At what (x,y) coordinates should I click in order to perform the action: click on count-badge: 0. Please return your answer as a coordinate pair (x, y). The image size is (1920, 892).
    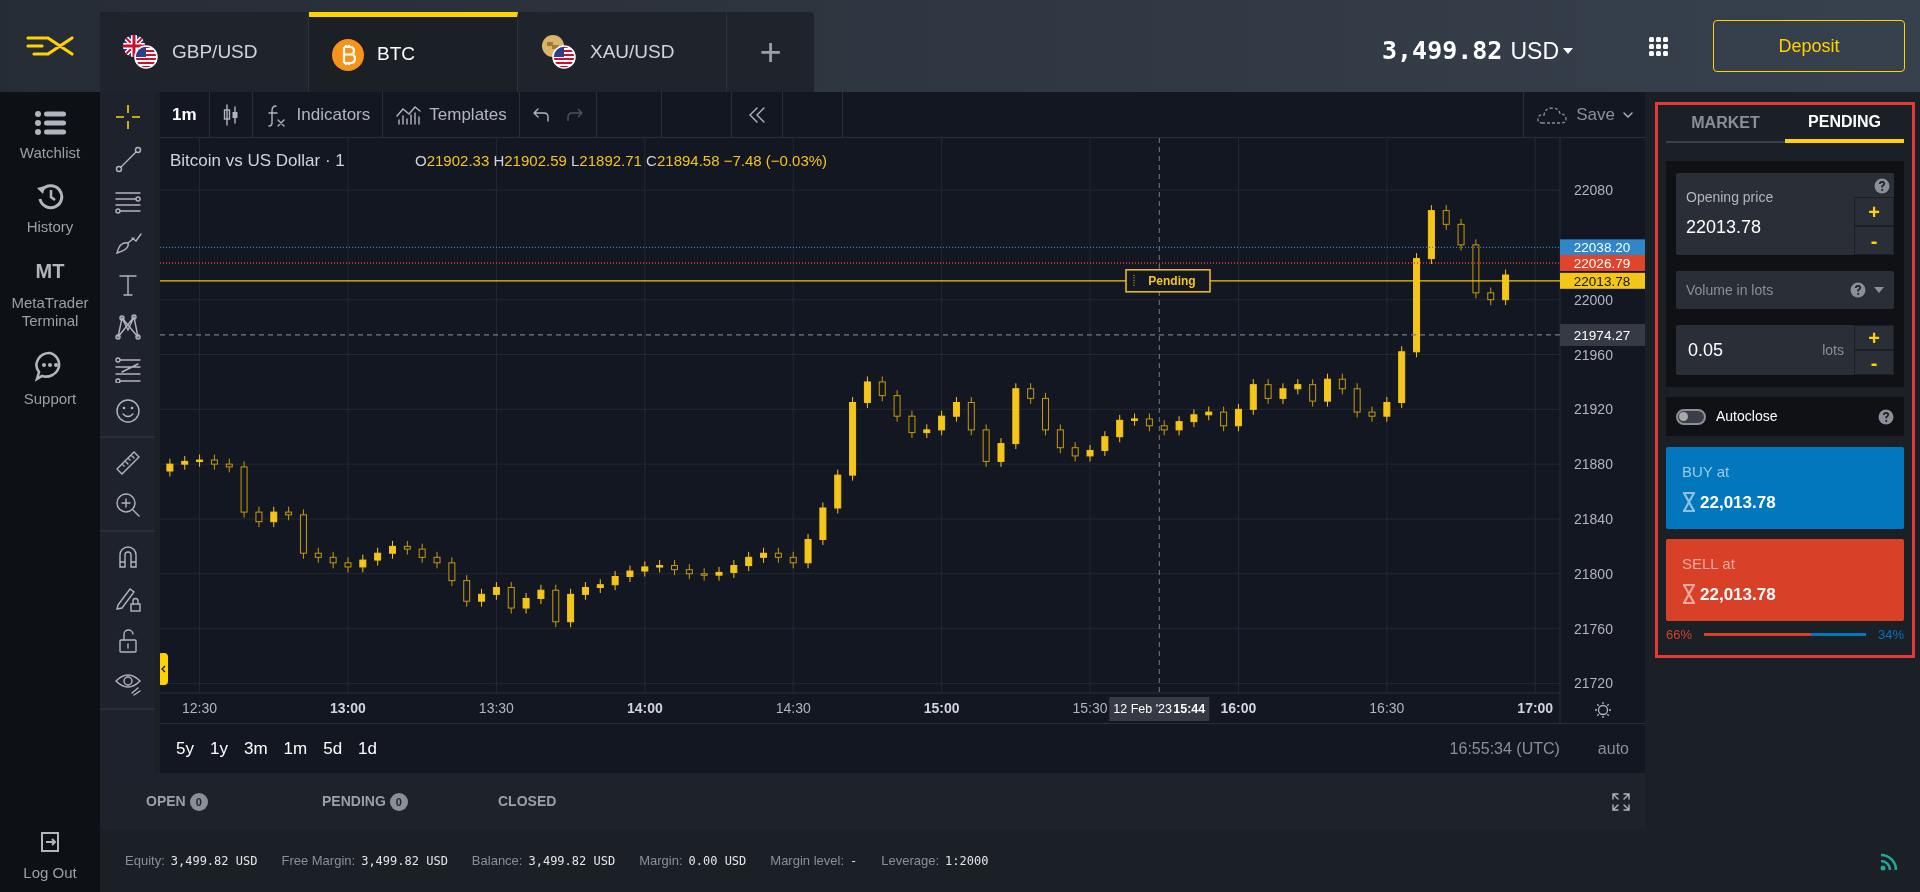
    Looking at the image, I should click on (398, 801).